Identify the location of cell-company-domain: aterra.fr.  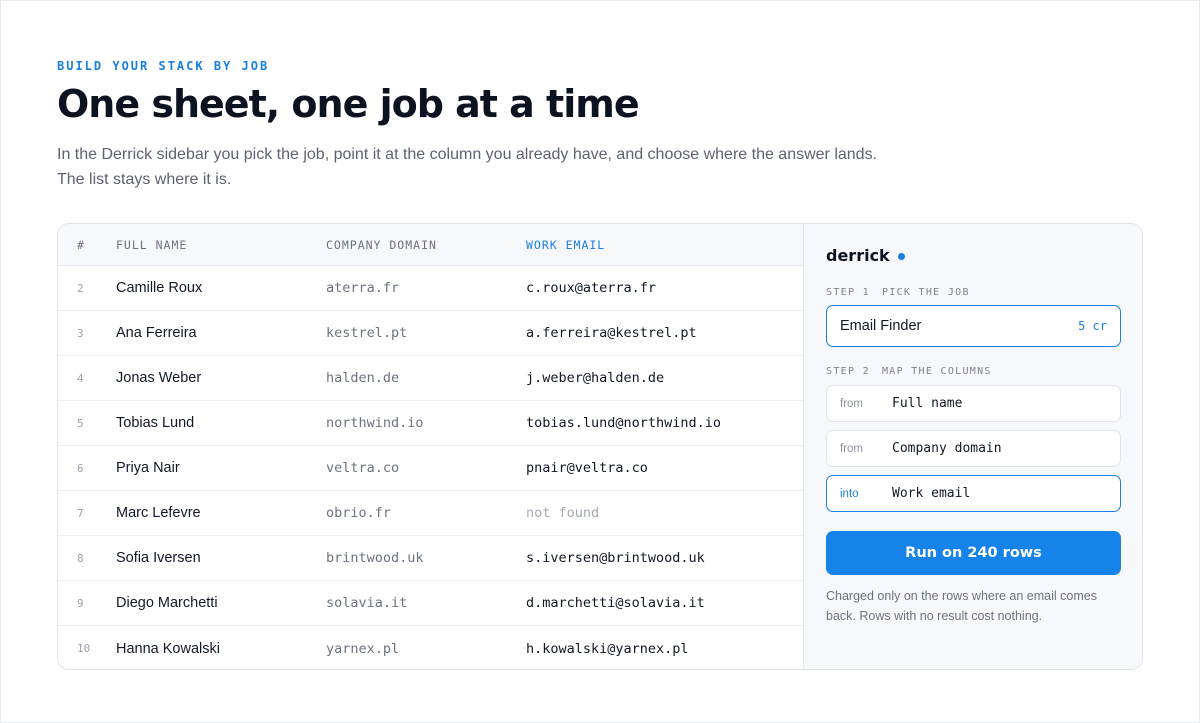
(426, 288).